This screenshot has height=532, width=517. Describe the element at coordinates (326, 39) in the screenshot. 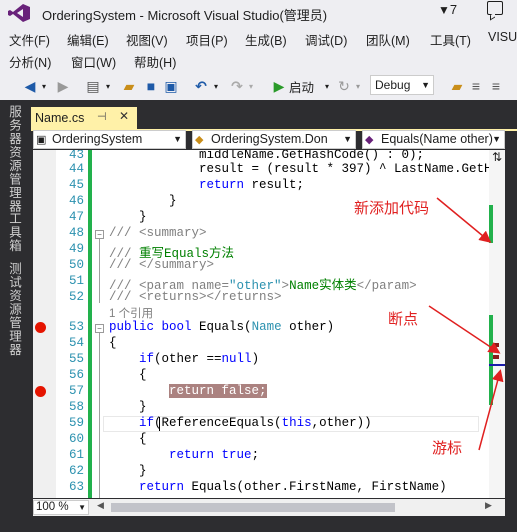

I see `menu-debug: 调试(D)` at that location.